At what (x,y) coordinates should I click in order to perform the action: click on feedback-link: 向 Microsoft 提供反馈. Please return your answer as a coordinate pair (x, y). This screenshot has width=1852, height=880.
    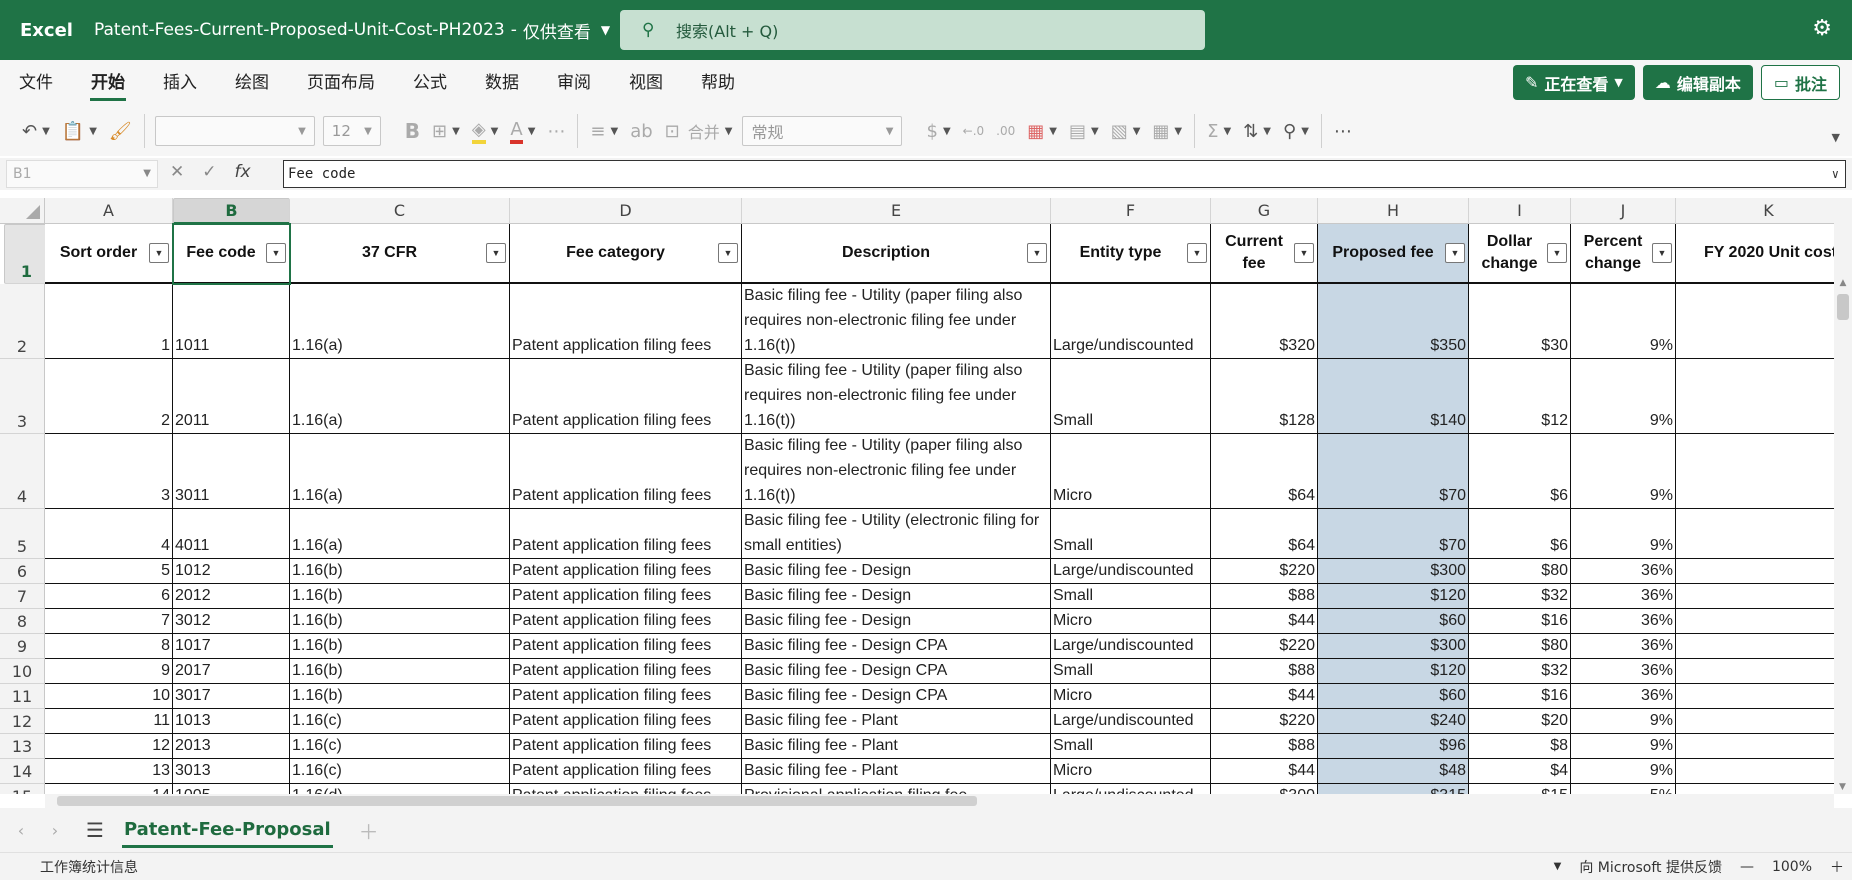
    Looking at the image, I should click on (1650, 867).